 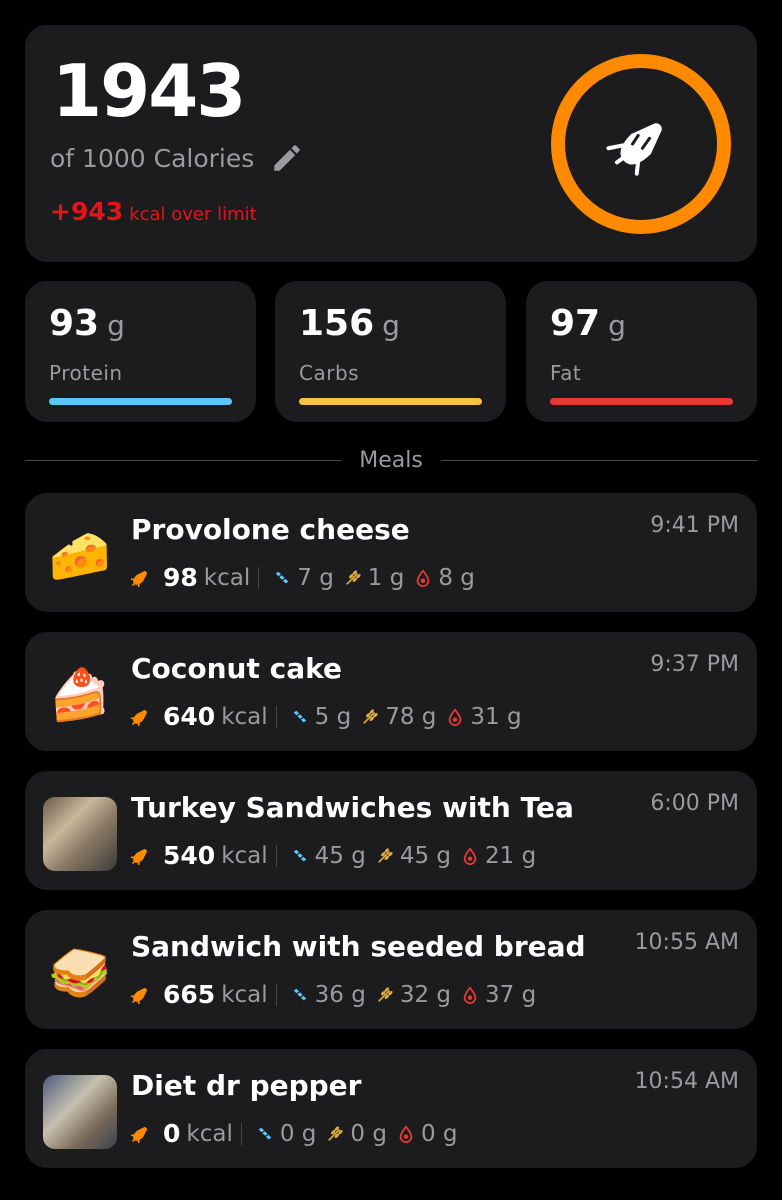 What do you see at coordinates (694, 803) in the screenshot?
I see `meal-time: 6:00 PM` at bounding box center [694, 803].